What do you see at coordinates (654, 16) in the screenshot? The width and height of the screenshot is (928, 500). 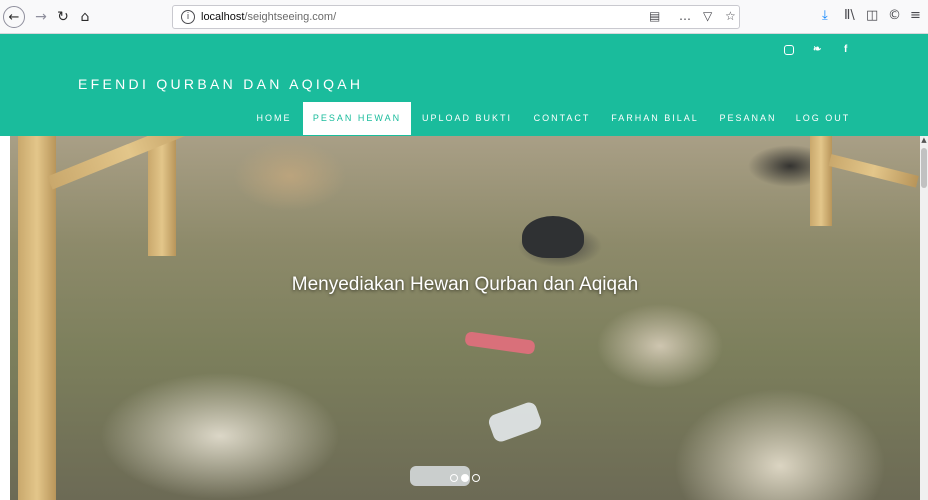 I see `reader-view-icon: ▤` at bounding box center [654, 16].